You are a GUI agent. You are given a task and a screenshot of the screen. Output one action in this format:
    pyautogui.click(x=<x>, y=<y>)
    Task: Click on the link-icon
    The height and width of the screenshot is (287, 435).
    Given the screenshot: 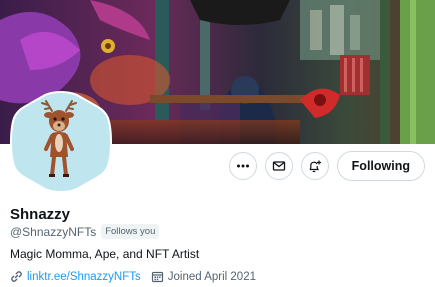 What is the action you would take?
    pyautogui.click(x=16, y=276)
    